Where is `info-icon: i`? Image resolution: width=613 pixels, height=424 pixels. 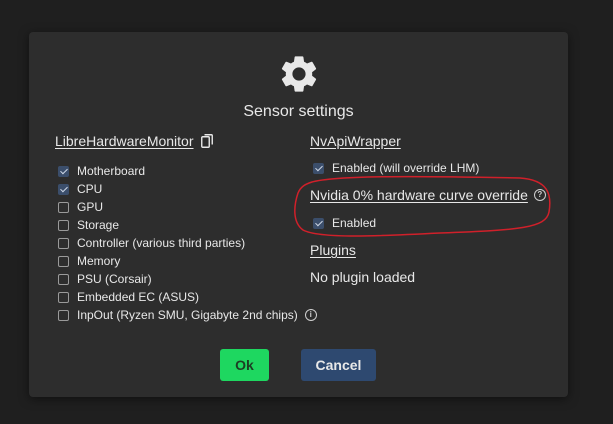 info-icon: i is located at coordinates (310, 315).